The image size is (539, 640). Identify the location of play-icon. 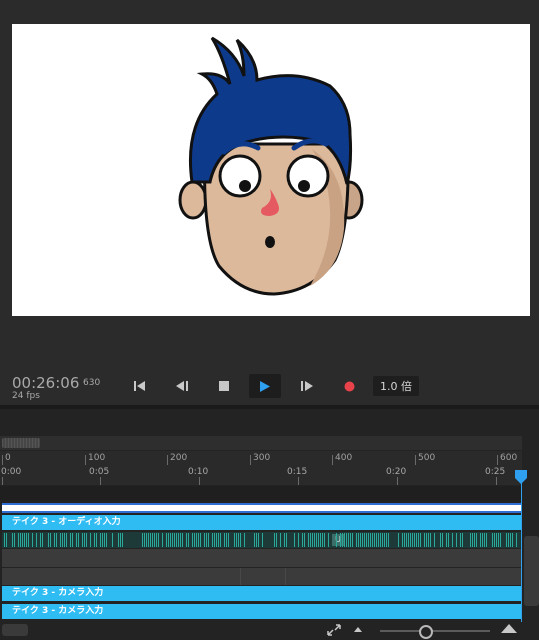
(265, 386).